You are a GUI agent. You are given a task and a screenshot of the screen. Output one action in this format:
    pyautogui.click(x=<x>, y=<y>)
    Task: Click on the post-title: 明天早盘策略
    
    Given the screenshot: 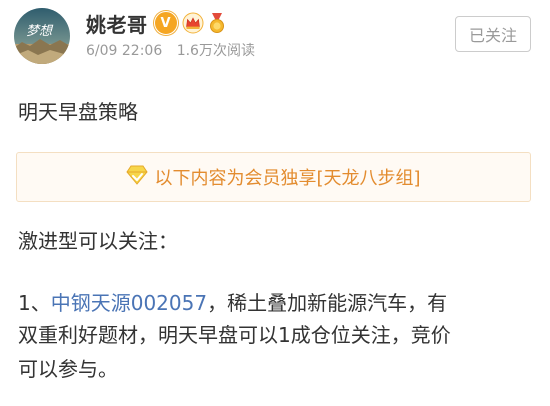 What is the action you would take?
    pyautogui.click(x=78, y=112)
    